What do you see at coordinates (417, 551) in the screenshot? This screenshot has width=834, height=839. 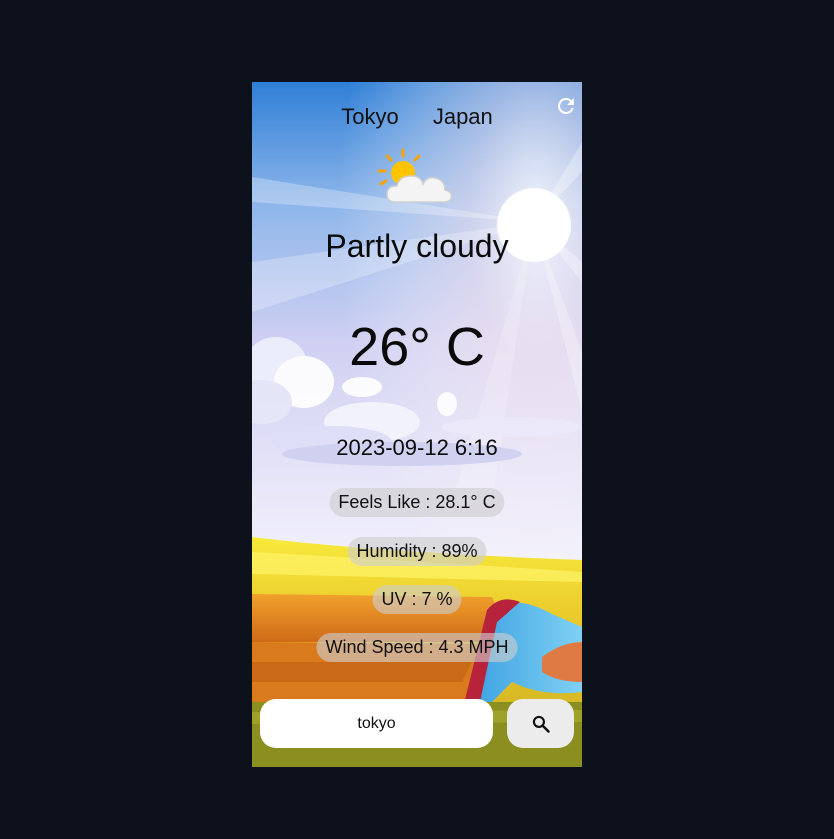 I see `humidity-badge: Humidity : 89%` at bounding box center [417, 551].